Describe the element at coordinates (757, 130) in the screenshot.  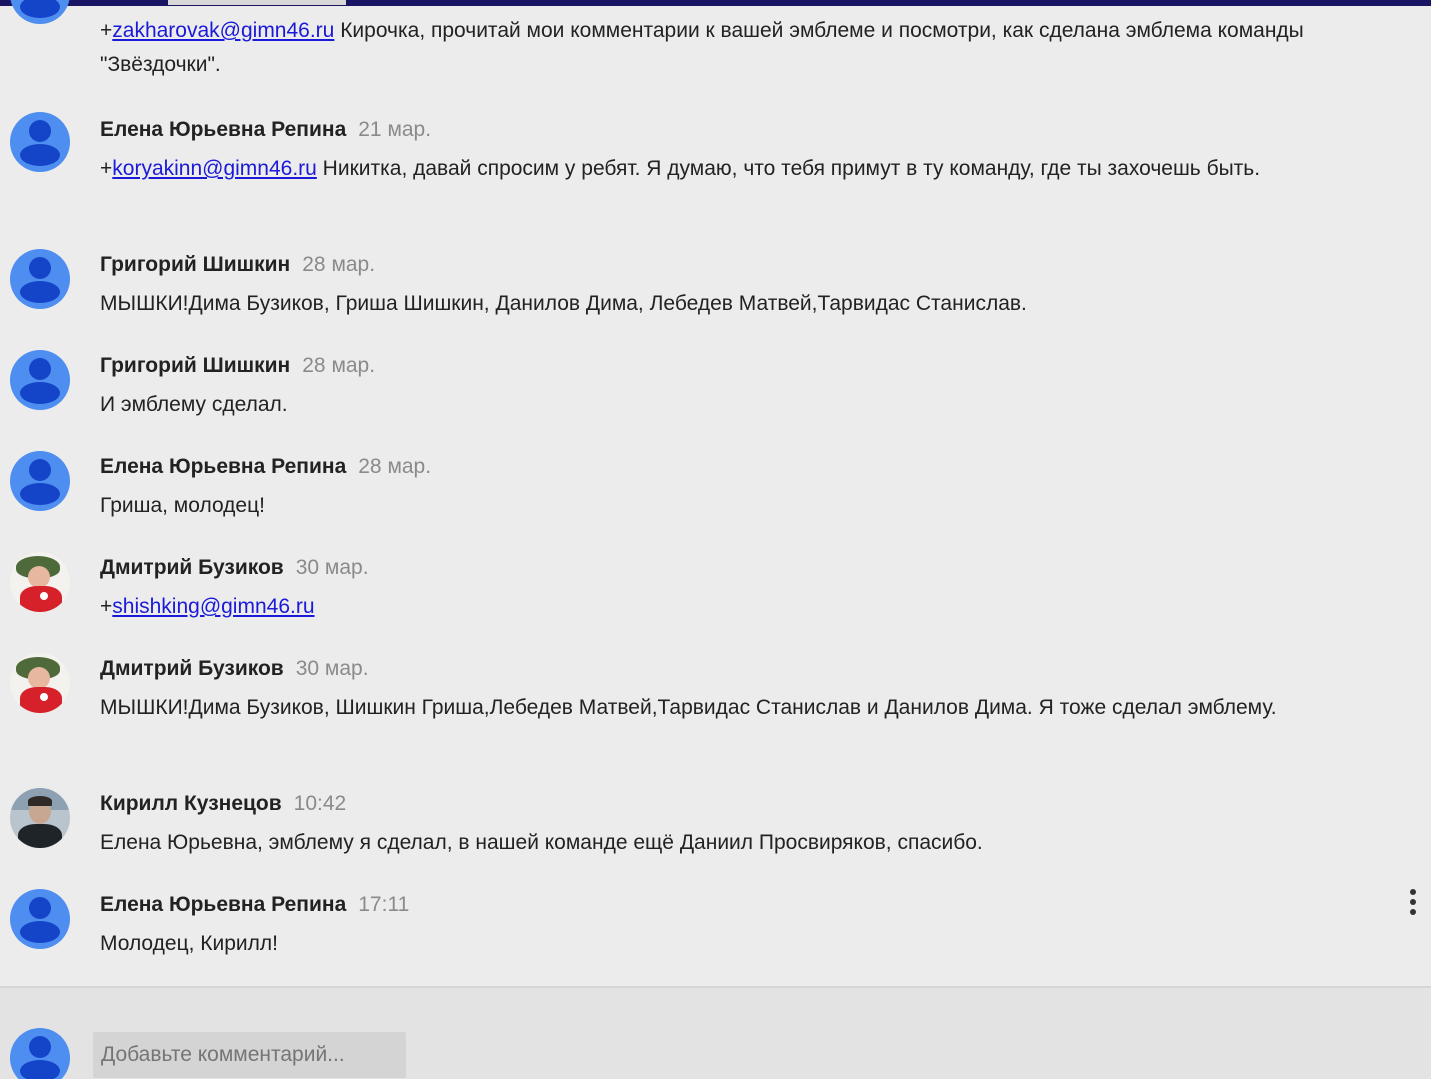
I see `comment-header: Елена Юрьевна Репина 21 мар.` at that location.